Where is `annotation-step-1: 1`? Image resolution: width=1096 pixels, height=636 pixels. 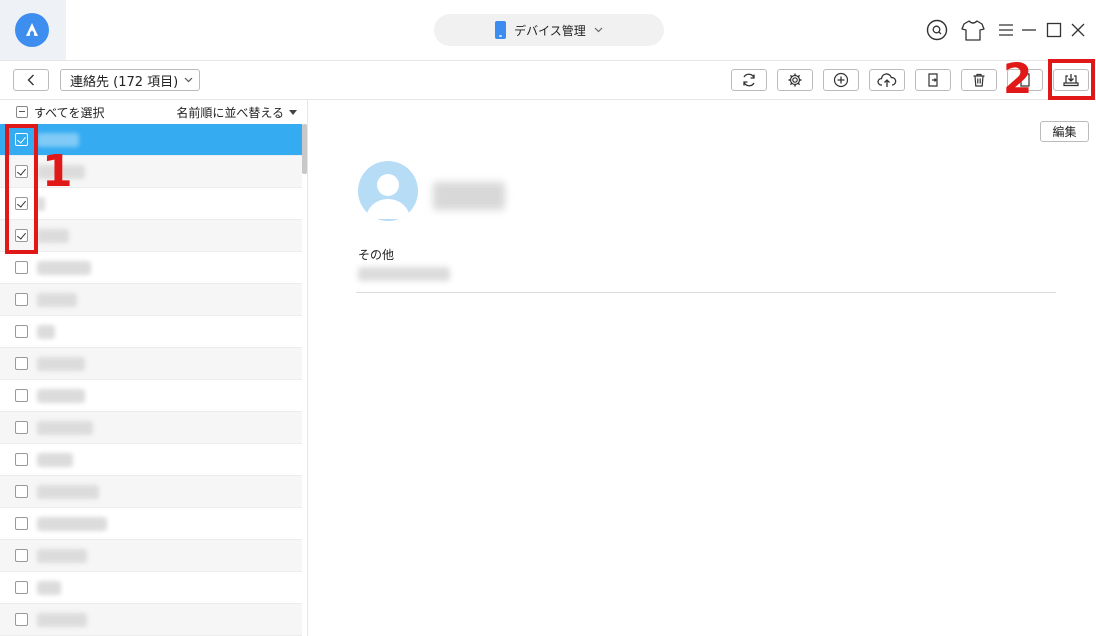 annotation-step-1: 1 is located at coordinates (57, 171).